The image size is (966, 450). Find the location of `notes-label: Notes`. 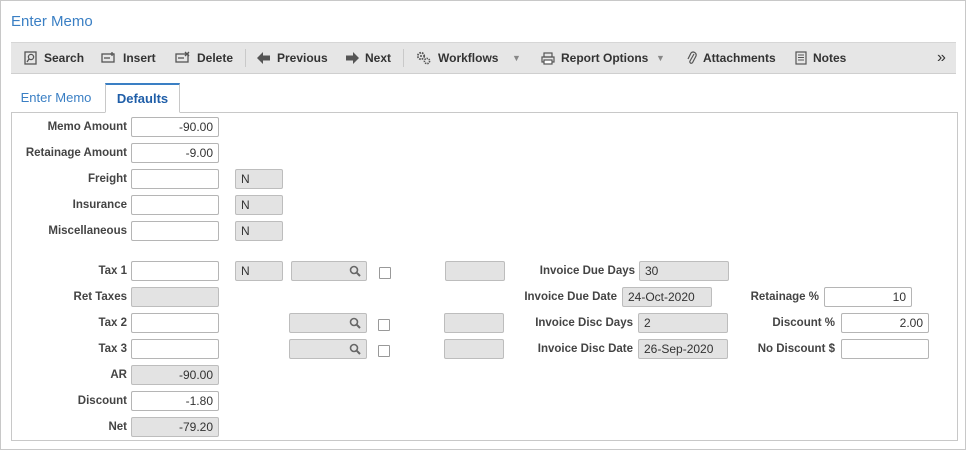

notes-label: Notes is located at coordinates (830, 58).